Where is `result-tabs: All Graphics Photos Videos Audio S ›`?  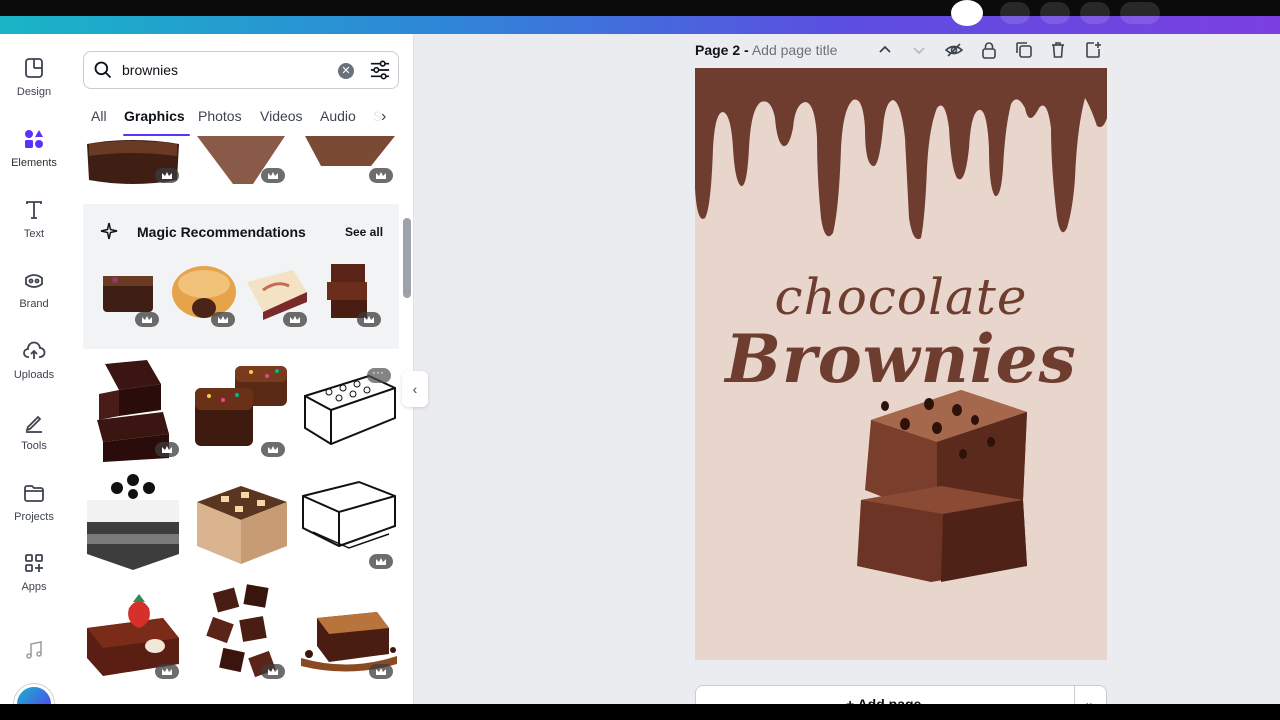
result-tabs: All Graphics Photos Videos Audio S › is located at coordinates (241, 121).